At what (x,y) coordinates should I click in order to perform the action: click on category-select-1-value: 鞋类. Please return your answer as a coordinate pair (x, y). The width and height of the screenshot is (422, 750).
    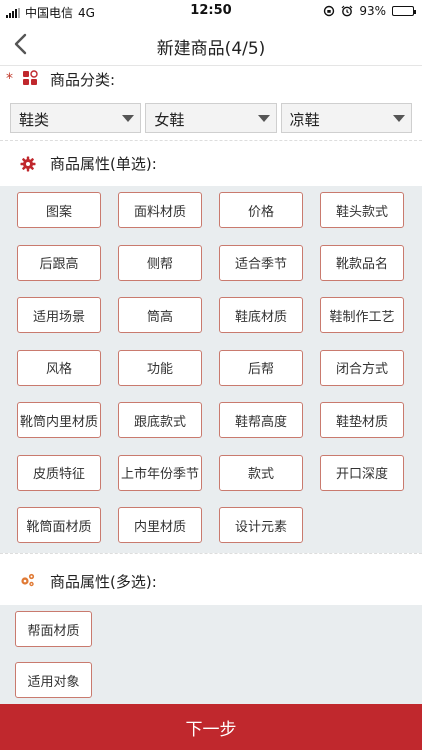
    Looking at the image, I should click on (34, 120).